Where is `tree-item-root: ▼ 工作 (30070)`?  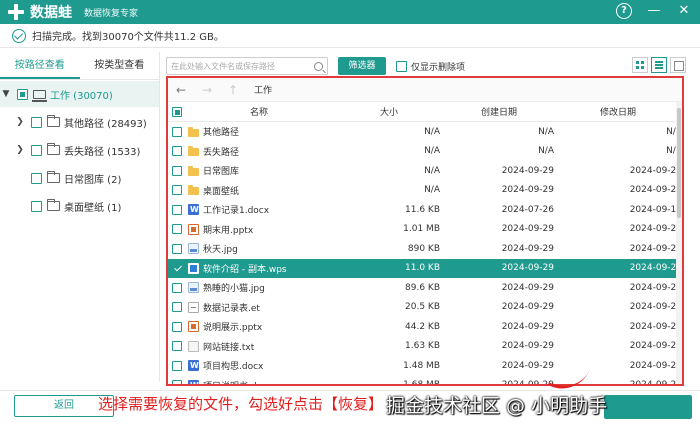 tree-item-root: ▼ 工作 (30070) is located at coordinates (79, 94).